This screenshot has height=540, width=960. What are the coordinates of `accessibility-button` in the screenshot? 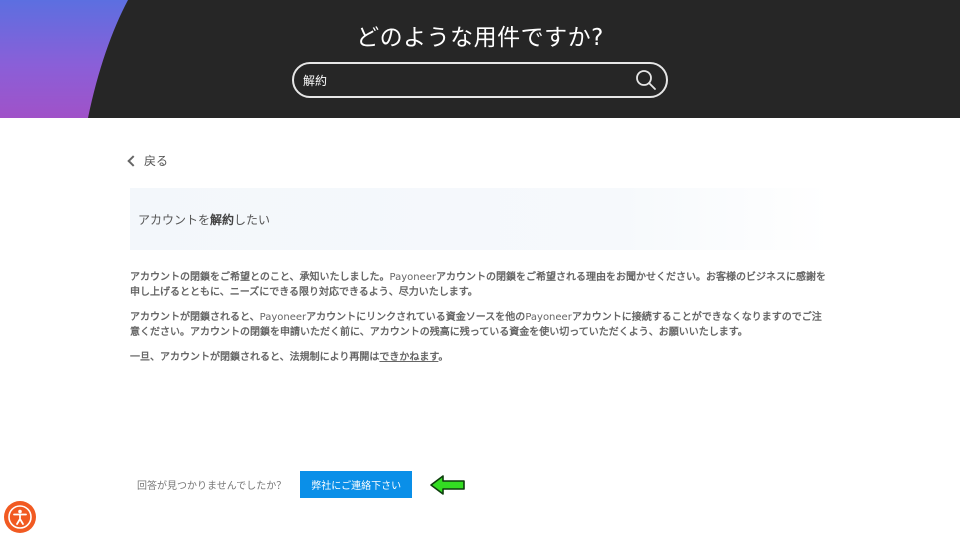 It's located at (20, 517).